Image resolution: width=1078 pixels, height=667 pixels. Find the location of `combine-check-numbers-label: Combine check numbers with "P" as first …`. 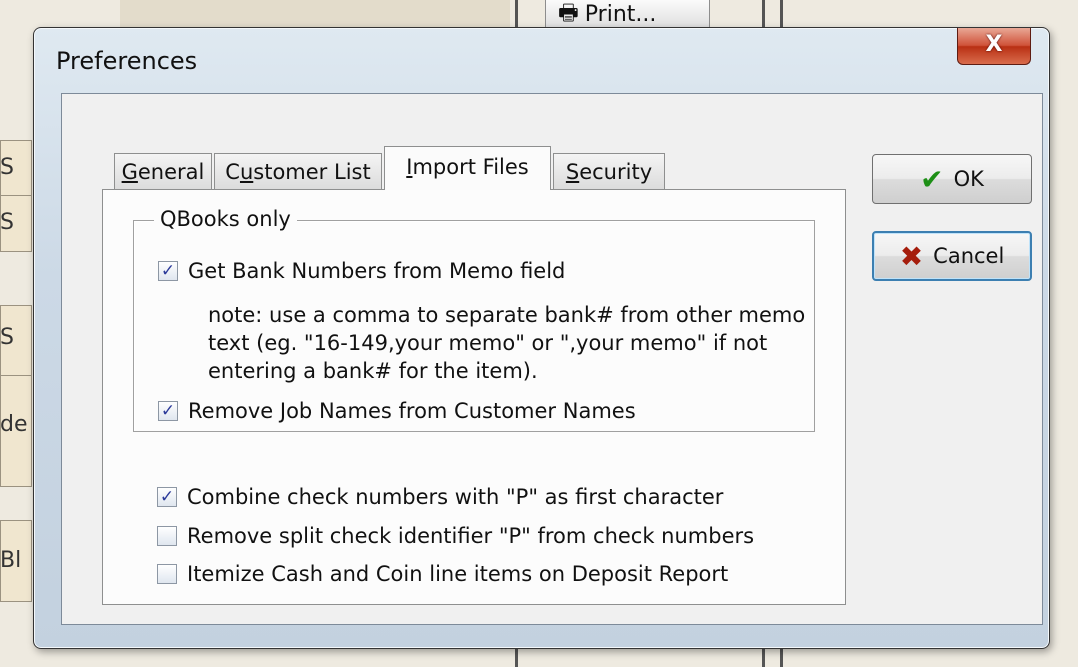

combine-check-numbers-label: Combine check numbers with "P" as first … is located at coordinates (455, 497).